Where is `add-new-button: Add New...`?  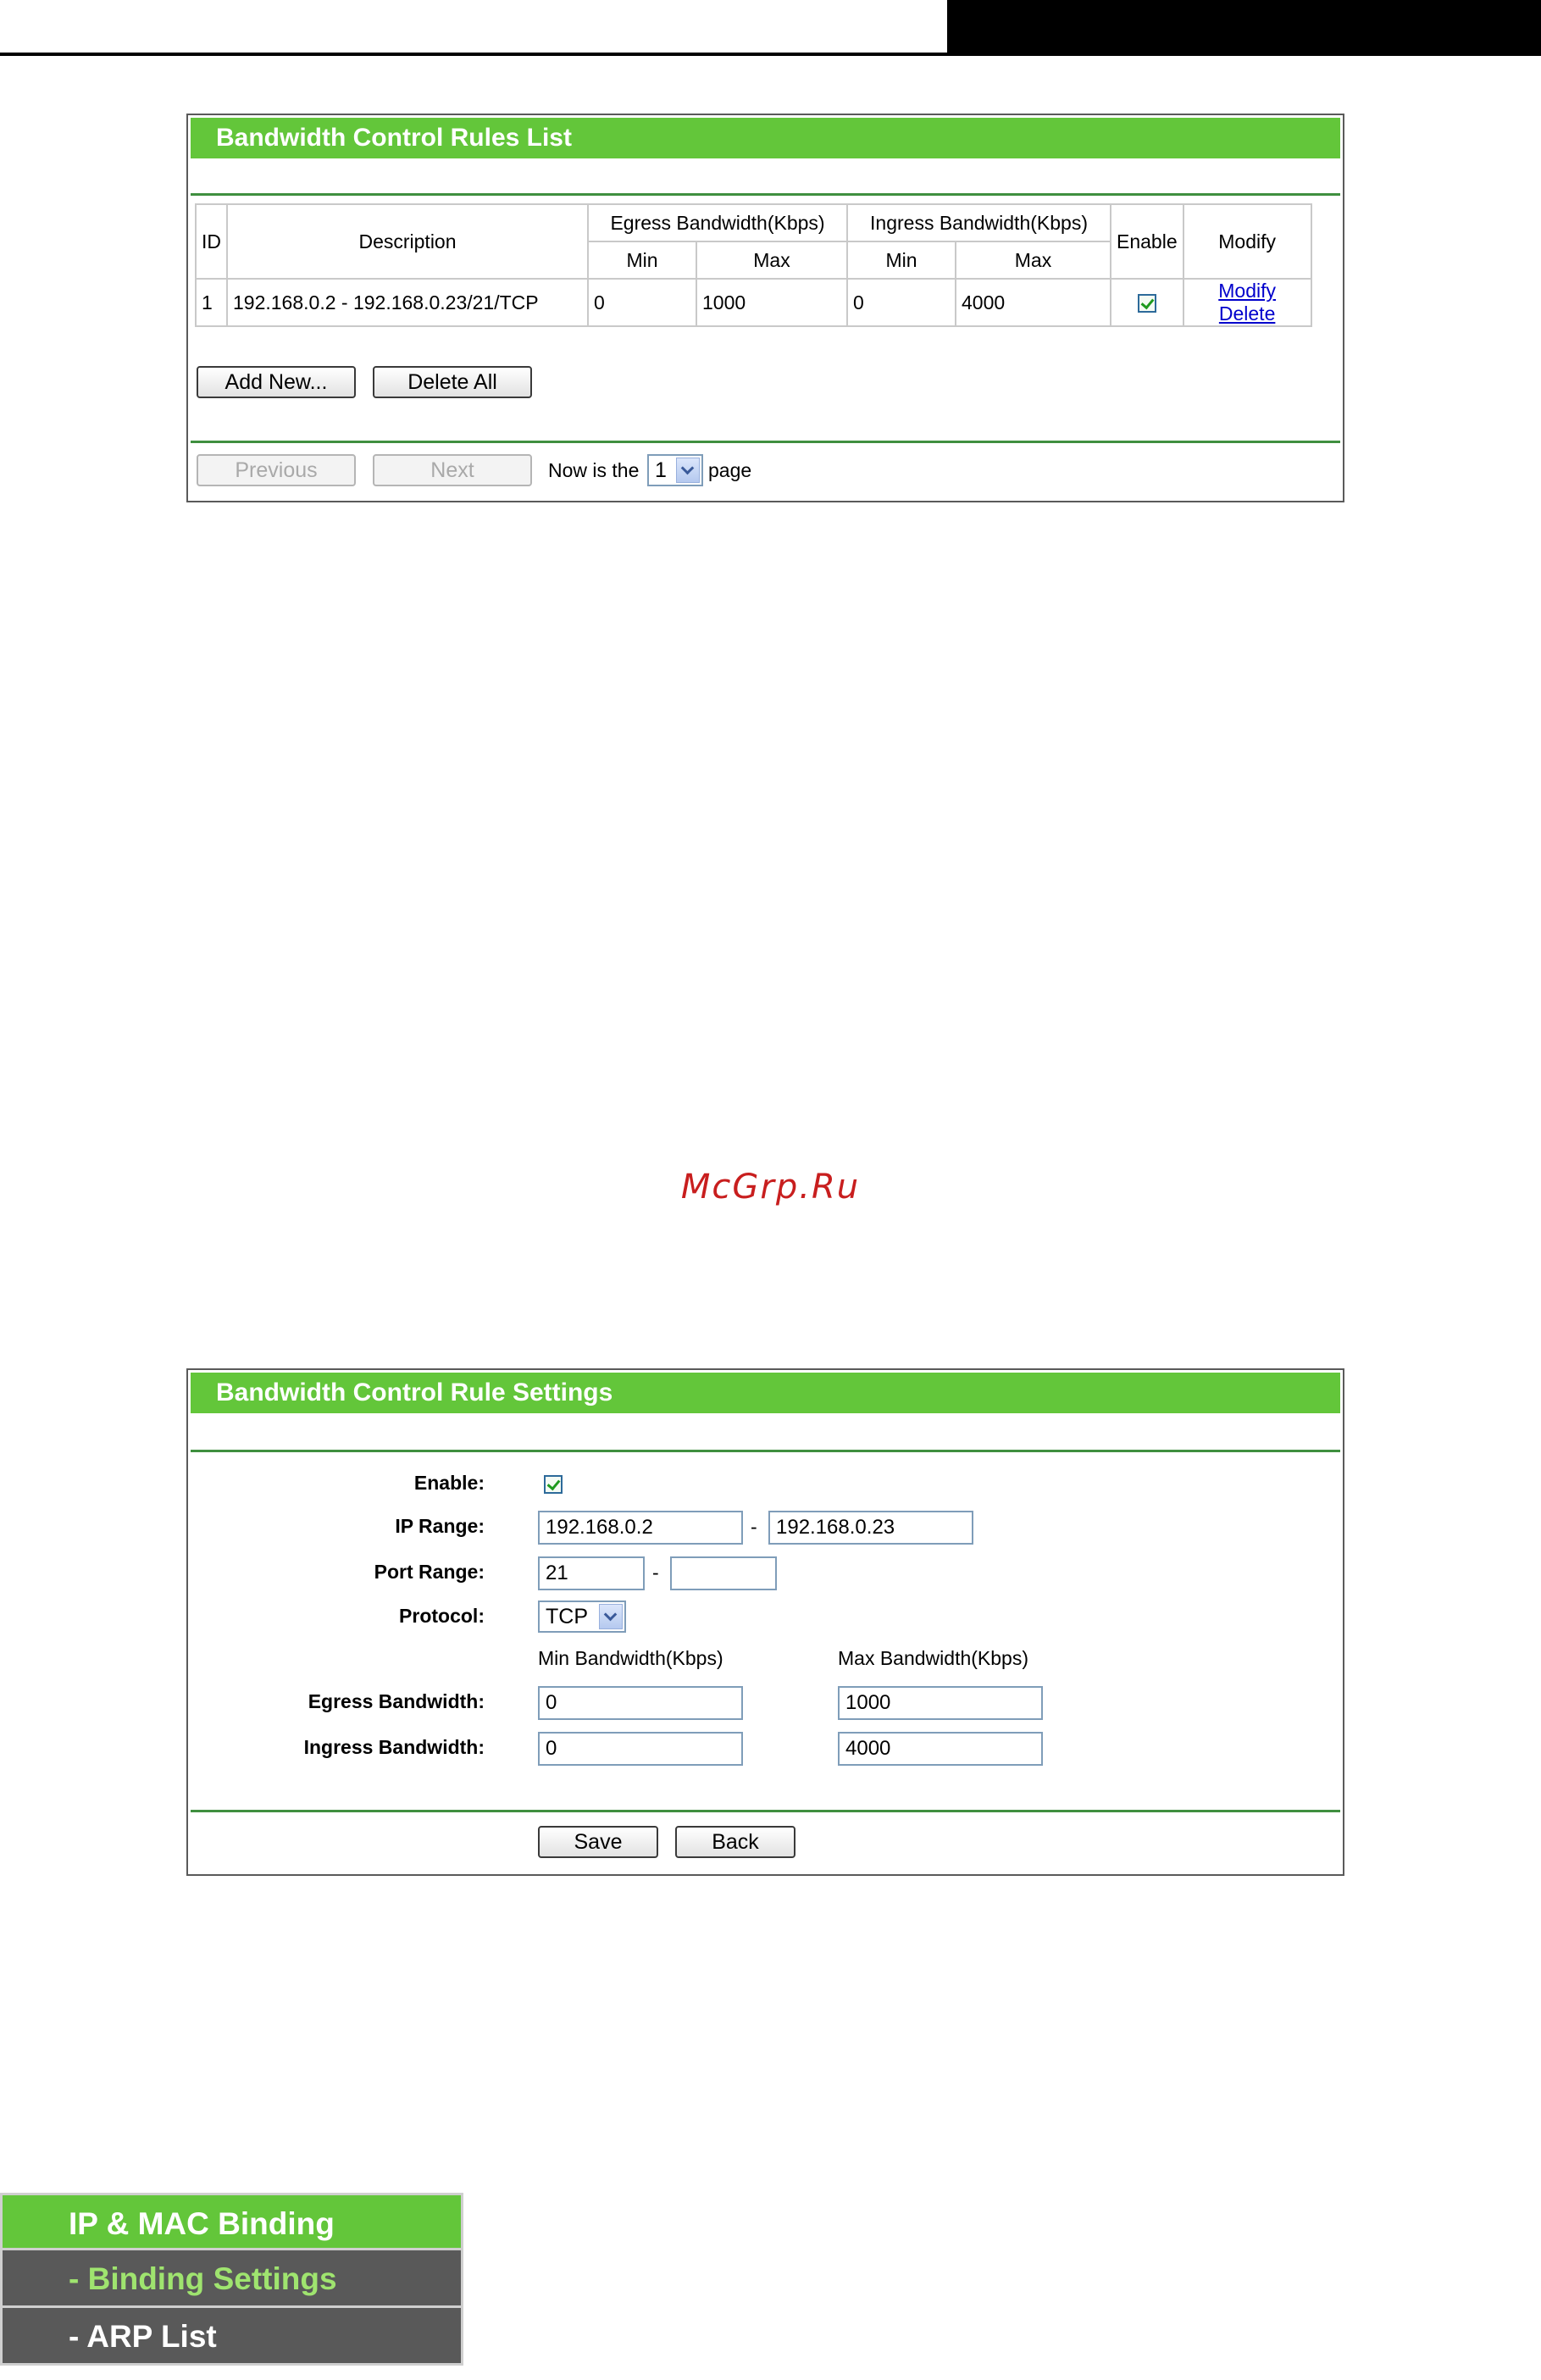
add-new-button: Add New... is located at coordinates (276, 382).